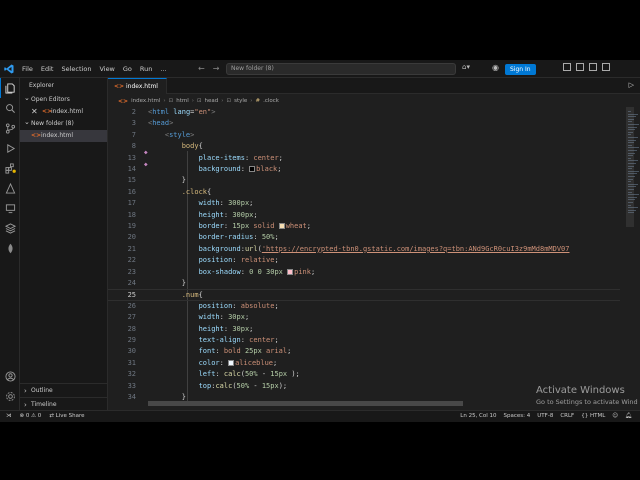 This screenshot has width=640, height=480. What do you see at coordinates (364, 112) in the screenshot?
I see `code-line: 2 <html lang="en">` at bounding box center [364, 112].